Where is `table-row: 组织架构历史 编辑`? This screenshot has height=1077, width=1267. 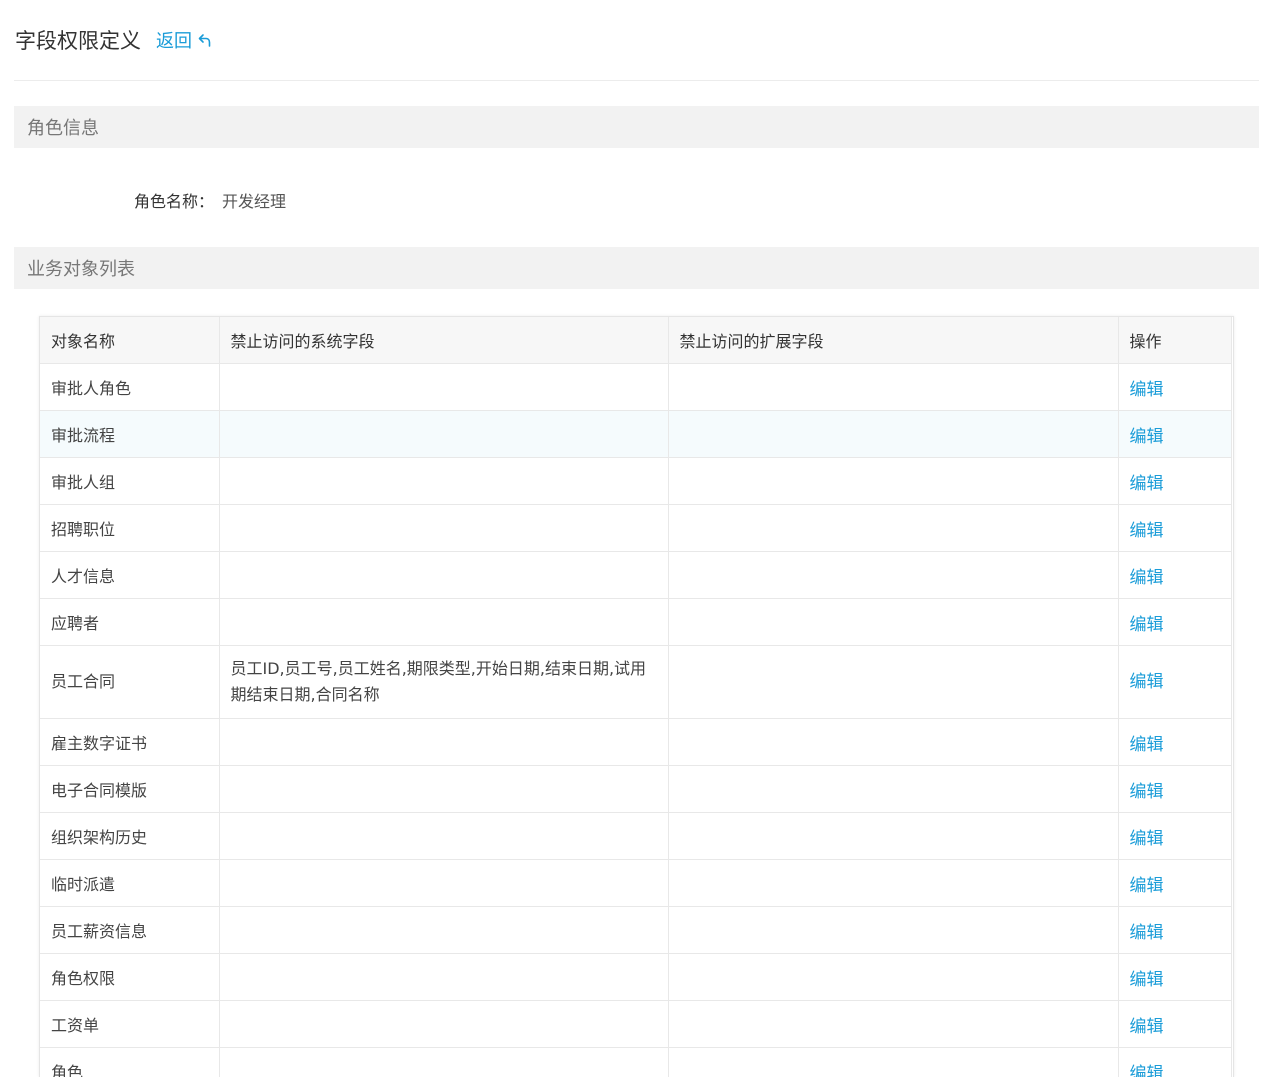
table-row: 组织架构历史 编辑 is located at coordinates (635, 836).